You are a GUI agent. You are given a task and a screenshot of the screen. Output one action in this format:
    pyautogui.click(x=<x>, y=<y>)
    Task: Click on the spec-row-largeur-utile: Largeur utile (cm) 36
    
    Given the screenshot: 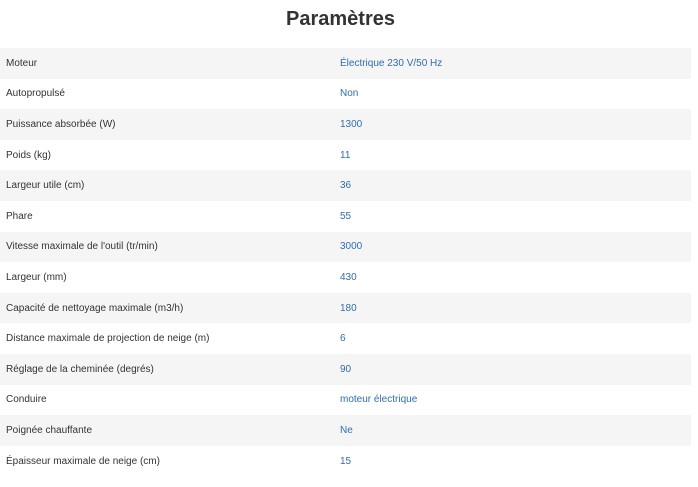 What is the action you would take?
    pyautogui.click(x=345, y=185)
    